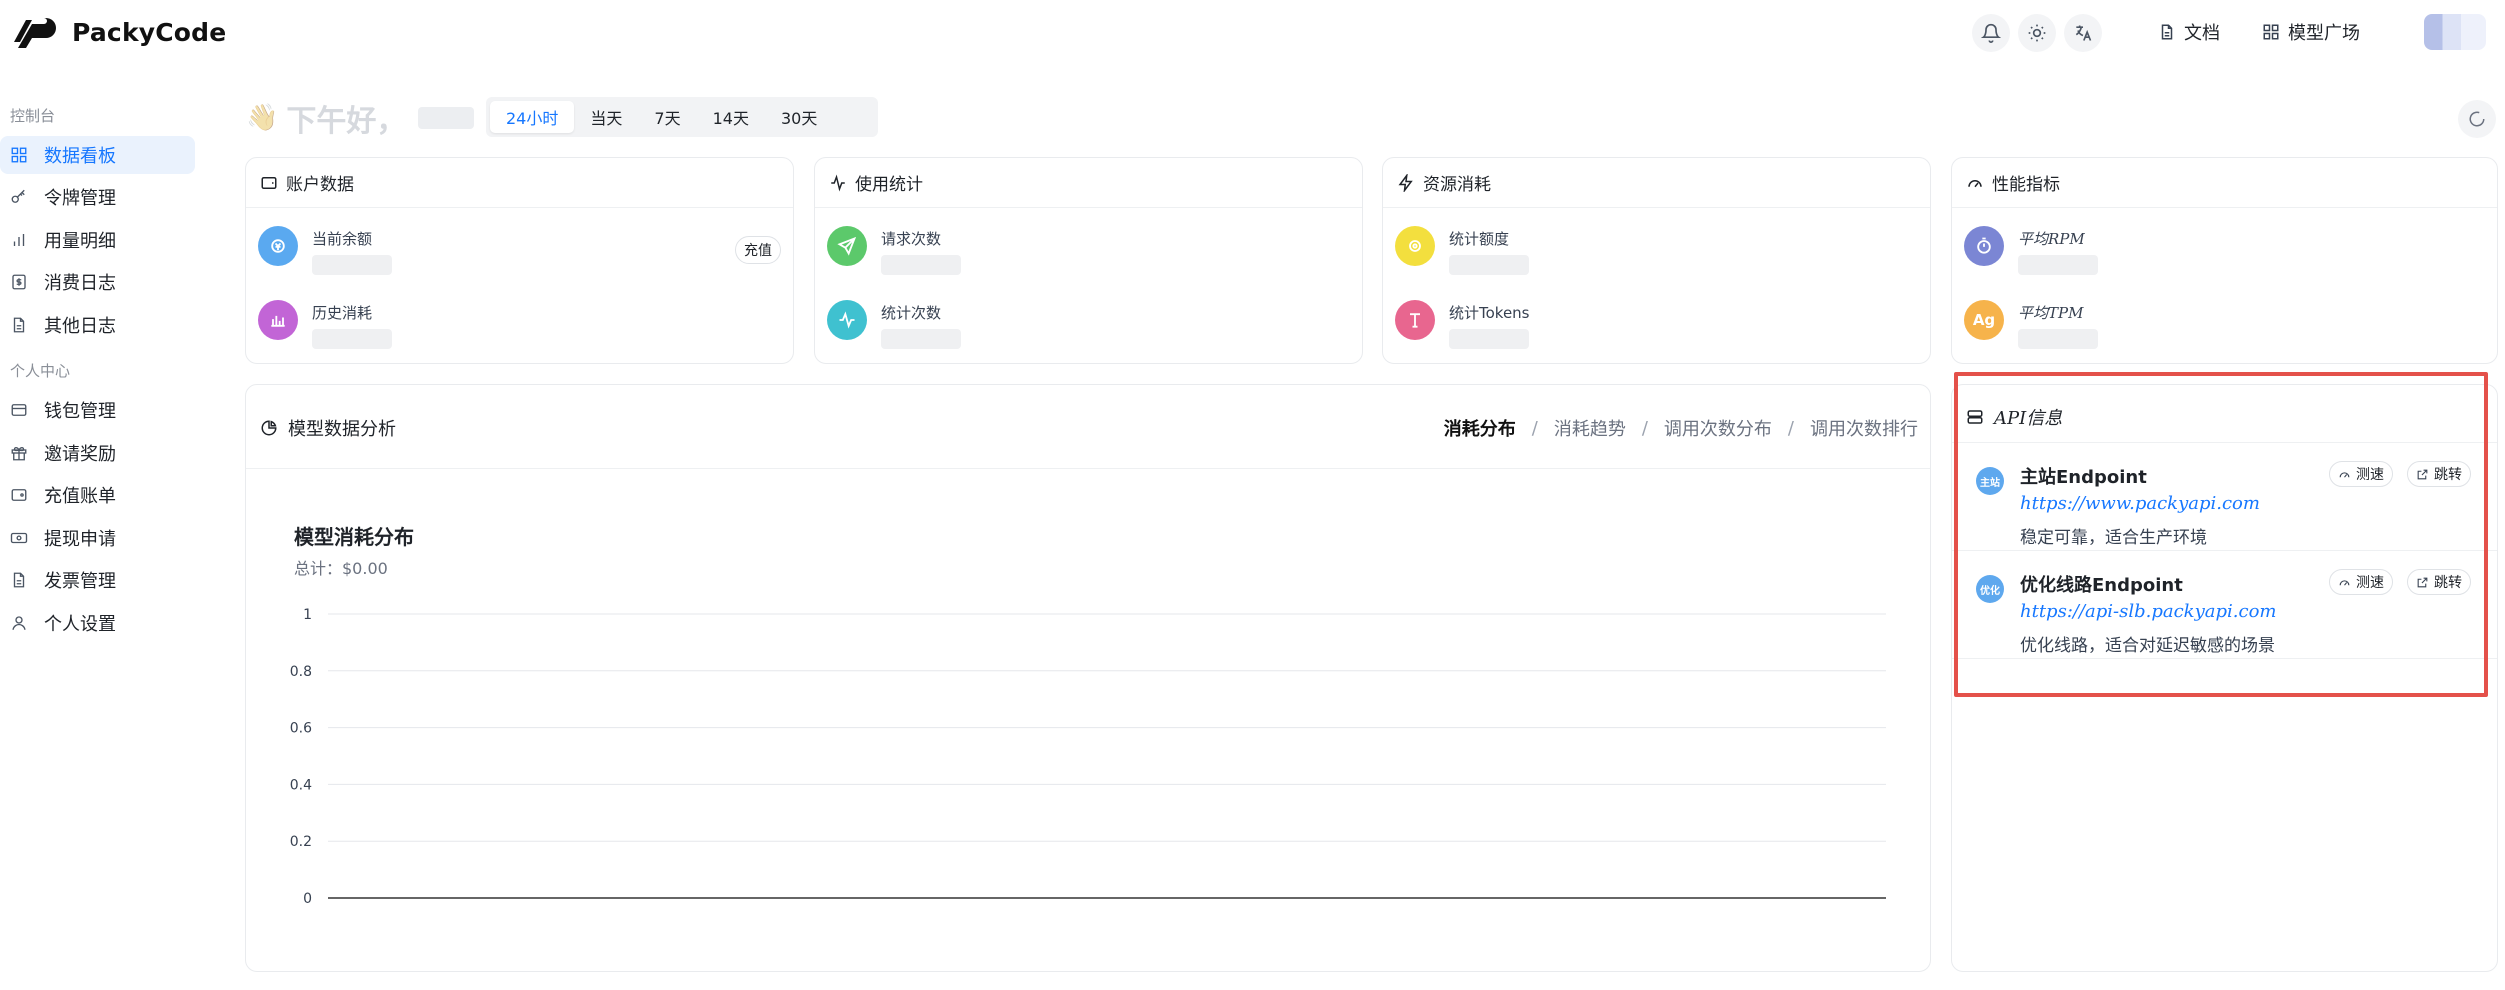 Image resolution: width=2505 pixels, height=990 pixels. What do you see at coordinates (97, 538) in the screenshot?
I see `sidebar-item-withdraw: 提现申请` at bounding box center [97, 538].